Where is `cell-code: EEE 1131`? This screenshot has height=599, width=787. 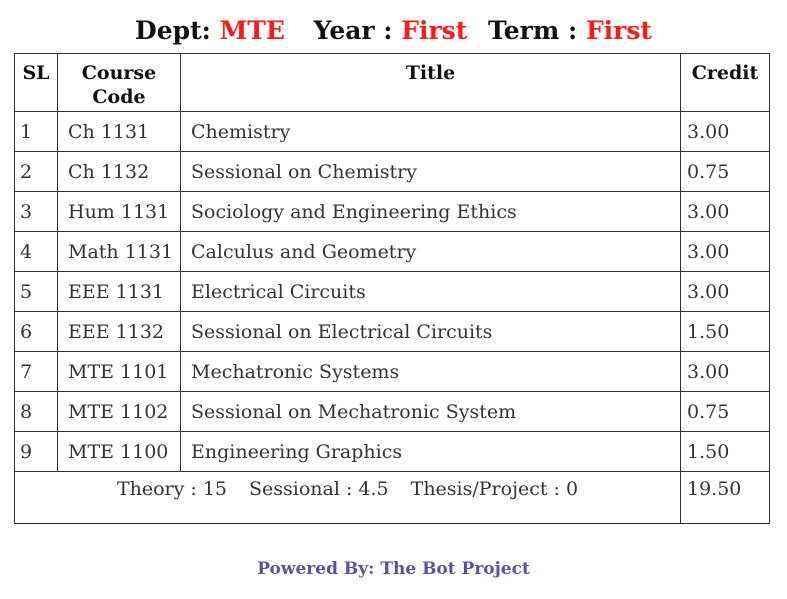
cell-code: EEE 1131 is located at coordinates (119, 291).